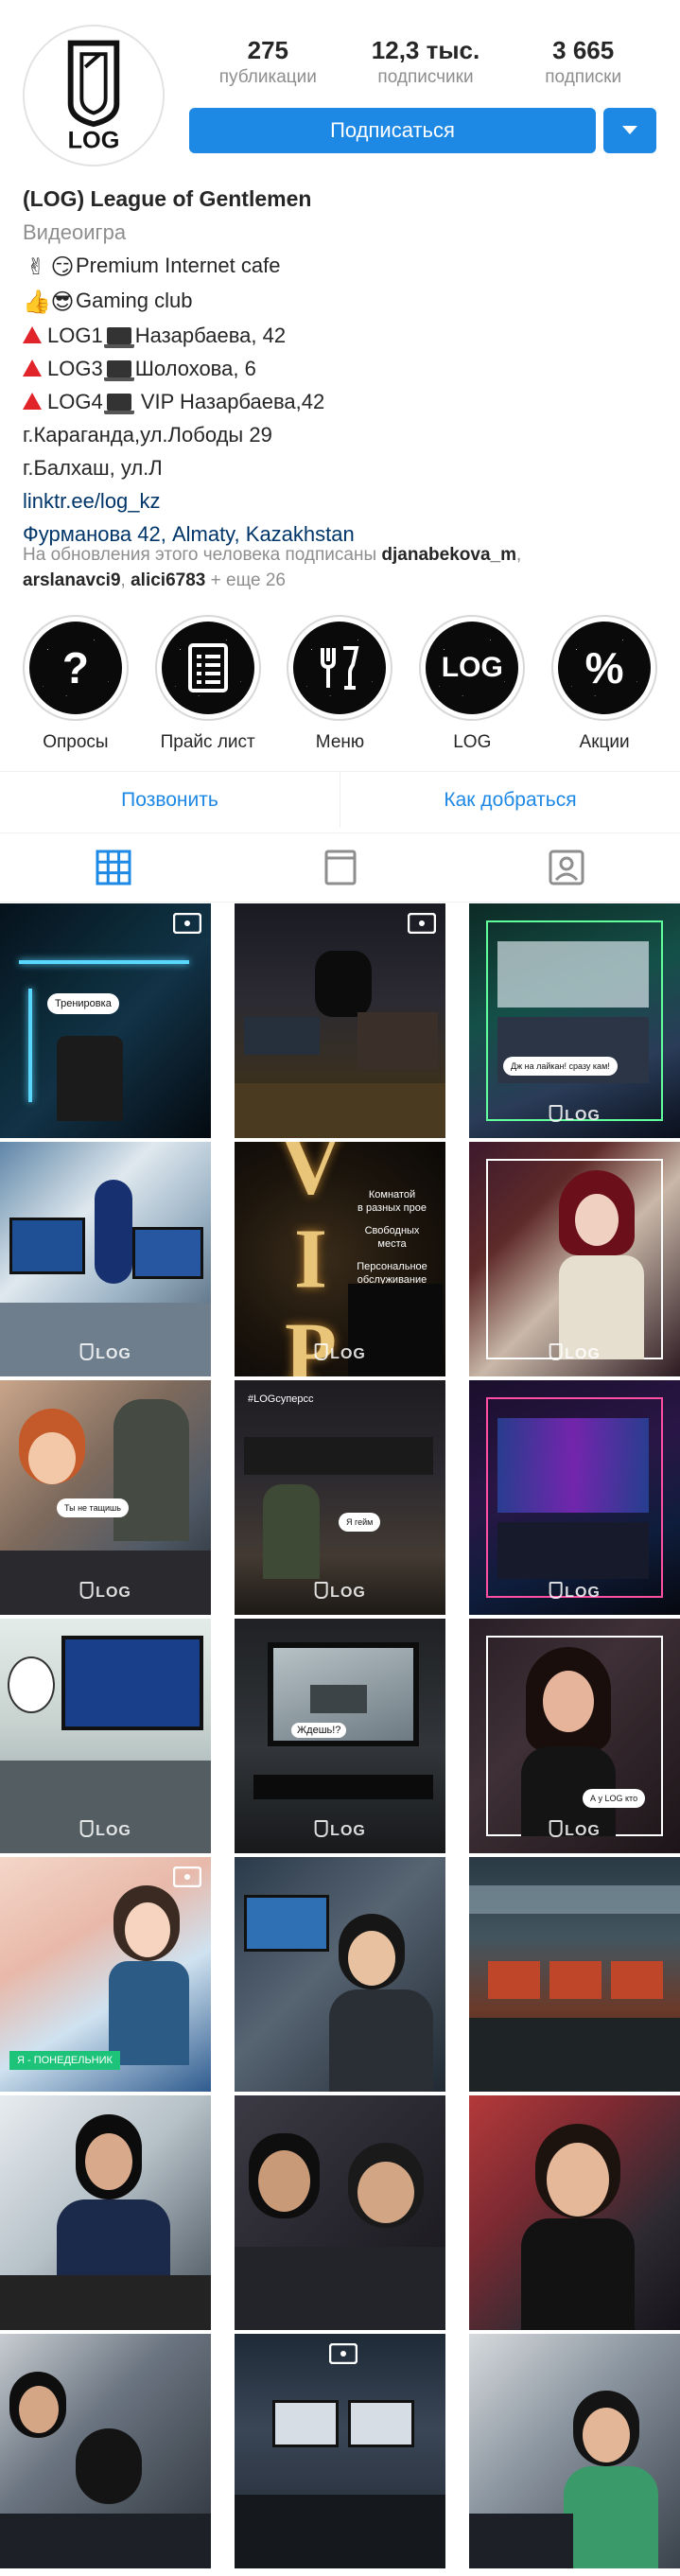 This screenshot has height=2576, width=680. What do you see at coordinates (344, 266) in the screenshot?
I see `bio-line-1: ✌ 😏Premium Internet cafe` at bounding box center [344, 266].